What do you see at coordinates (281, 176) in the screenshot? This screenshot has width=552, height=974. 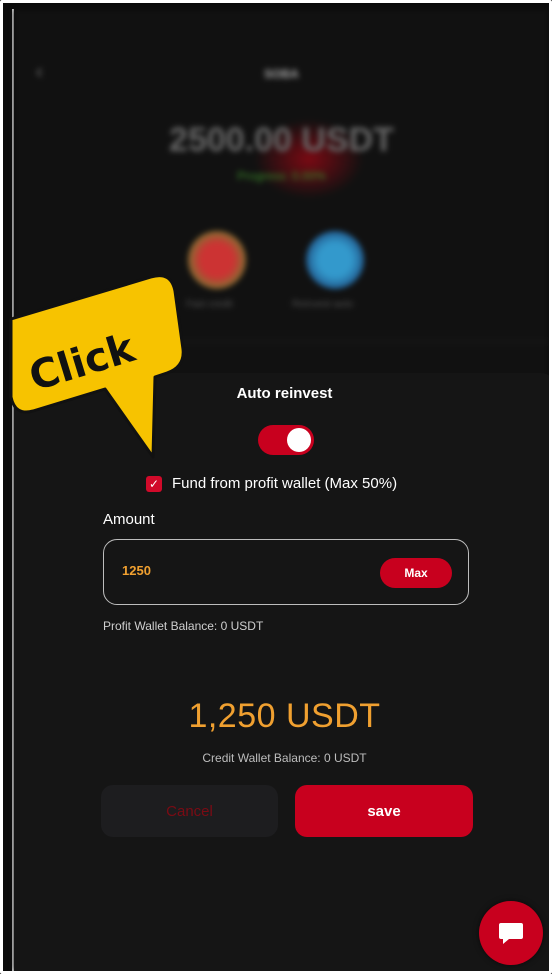 I see `bg-progress: Progress: 0.00%` at bounding box center [281, 176].